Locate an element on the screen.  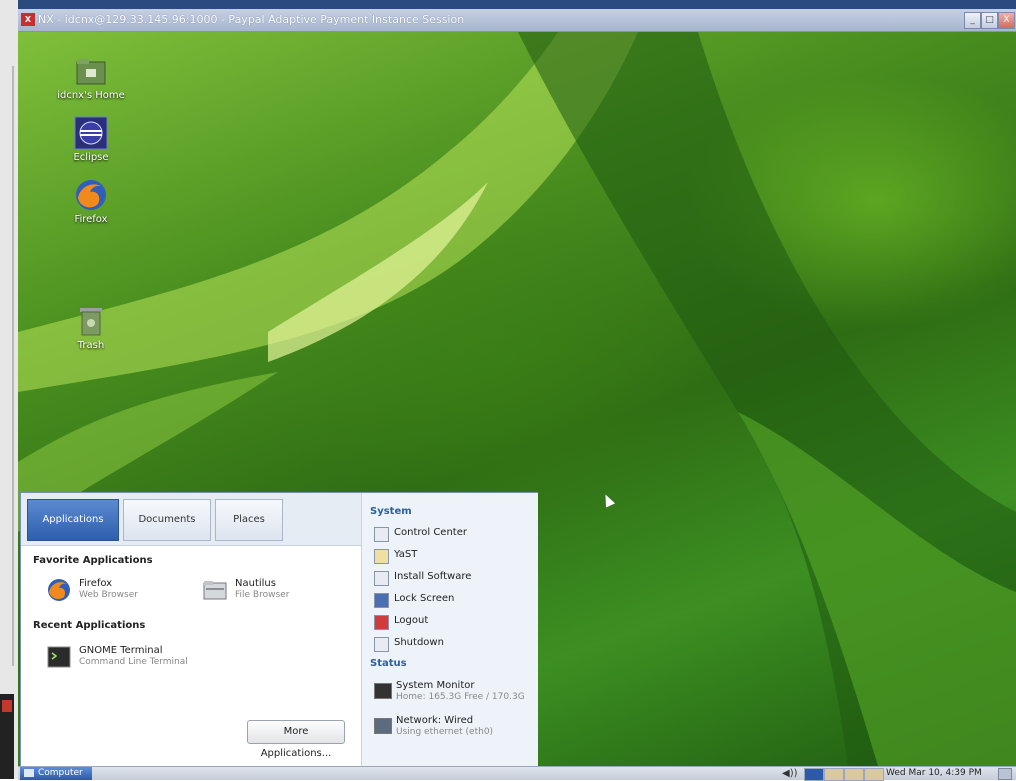
status-heading: Status is located at coordinates (388, 663).